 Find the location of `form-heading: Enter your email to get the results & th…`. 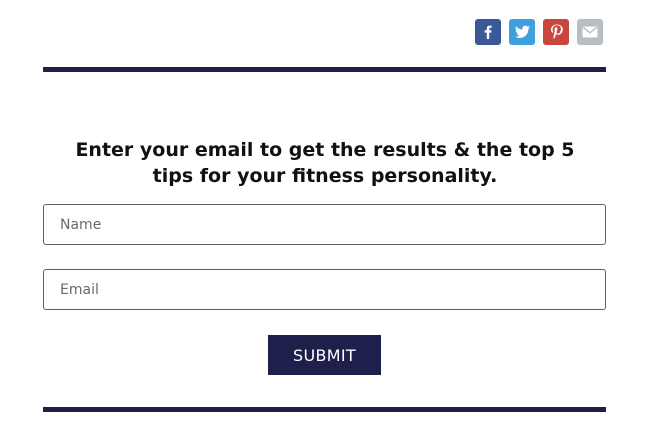

form-heading: Enter your email to get the results & th… is located at coordinates (325, 163).